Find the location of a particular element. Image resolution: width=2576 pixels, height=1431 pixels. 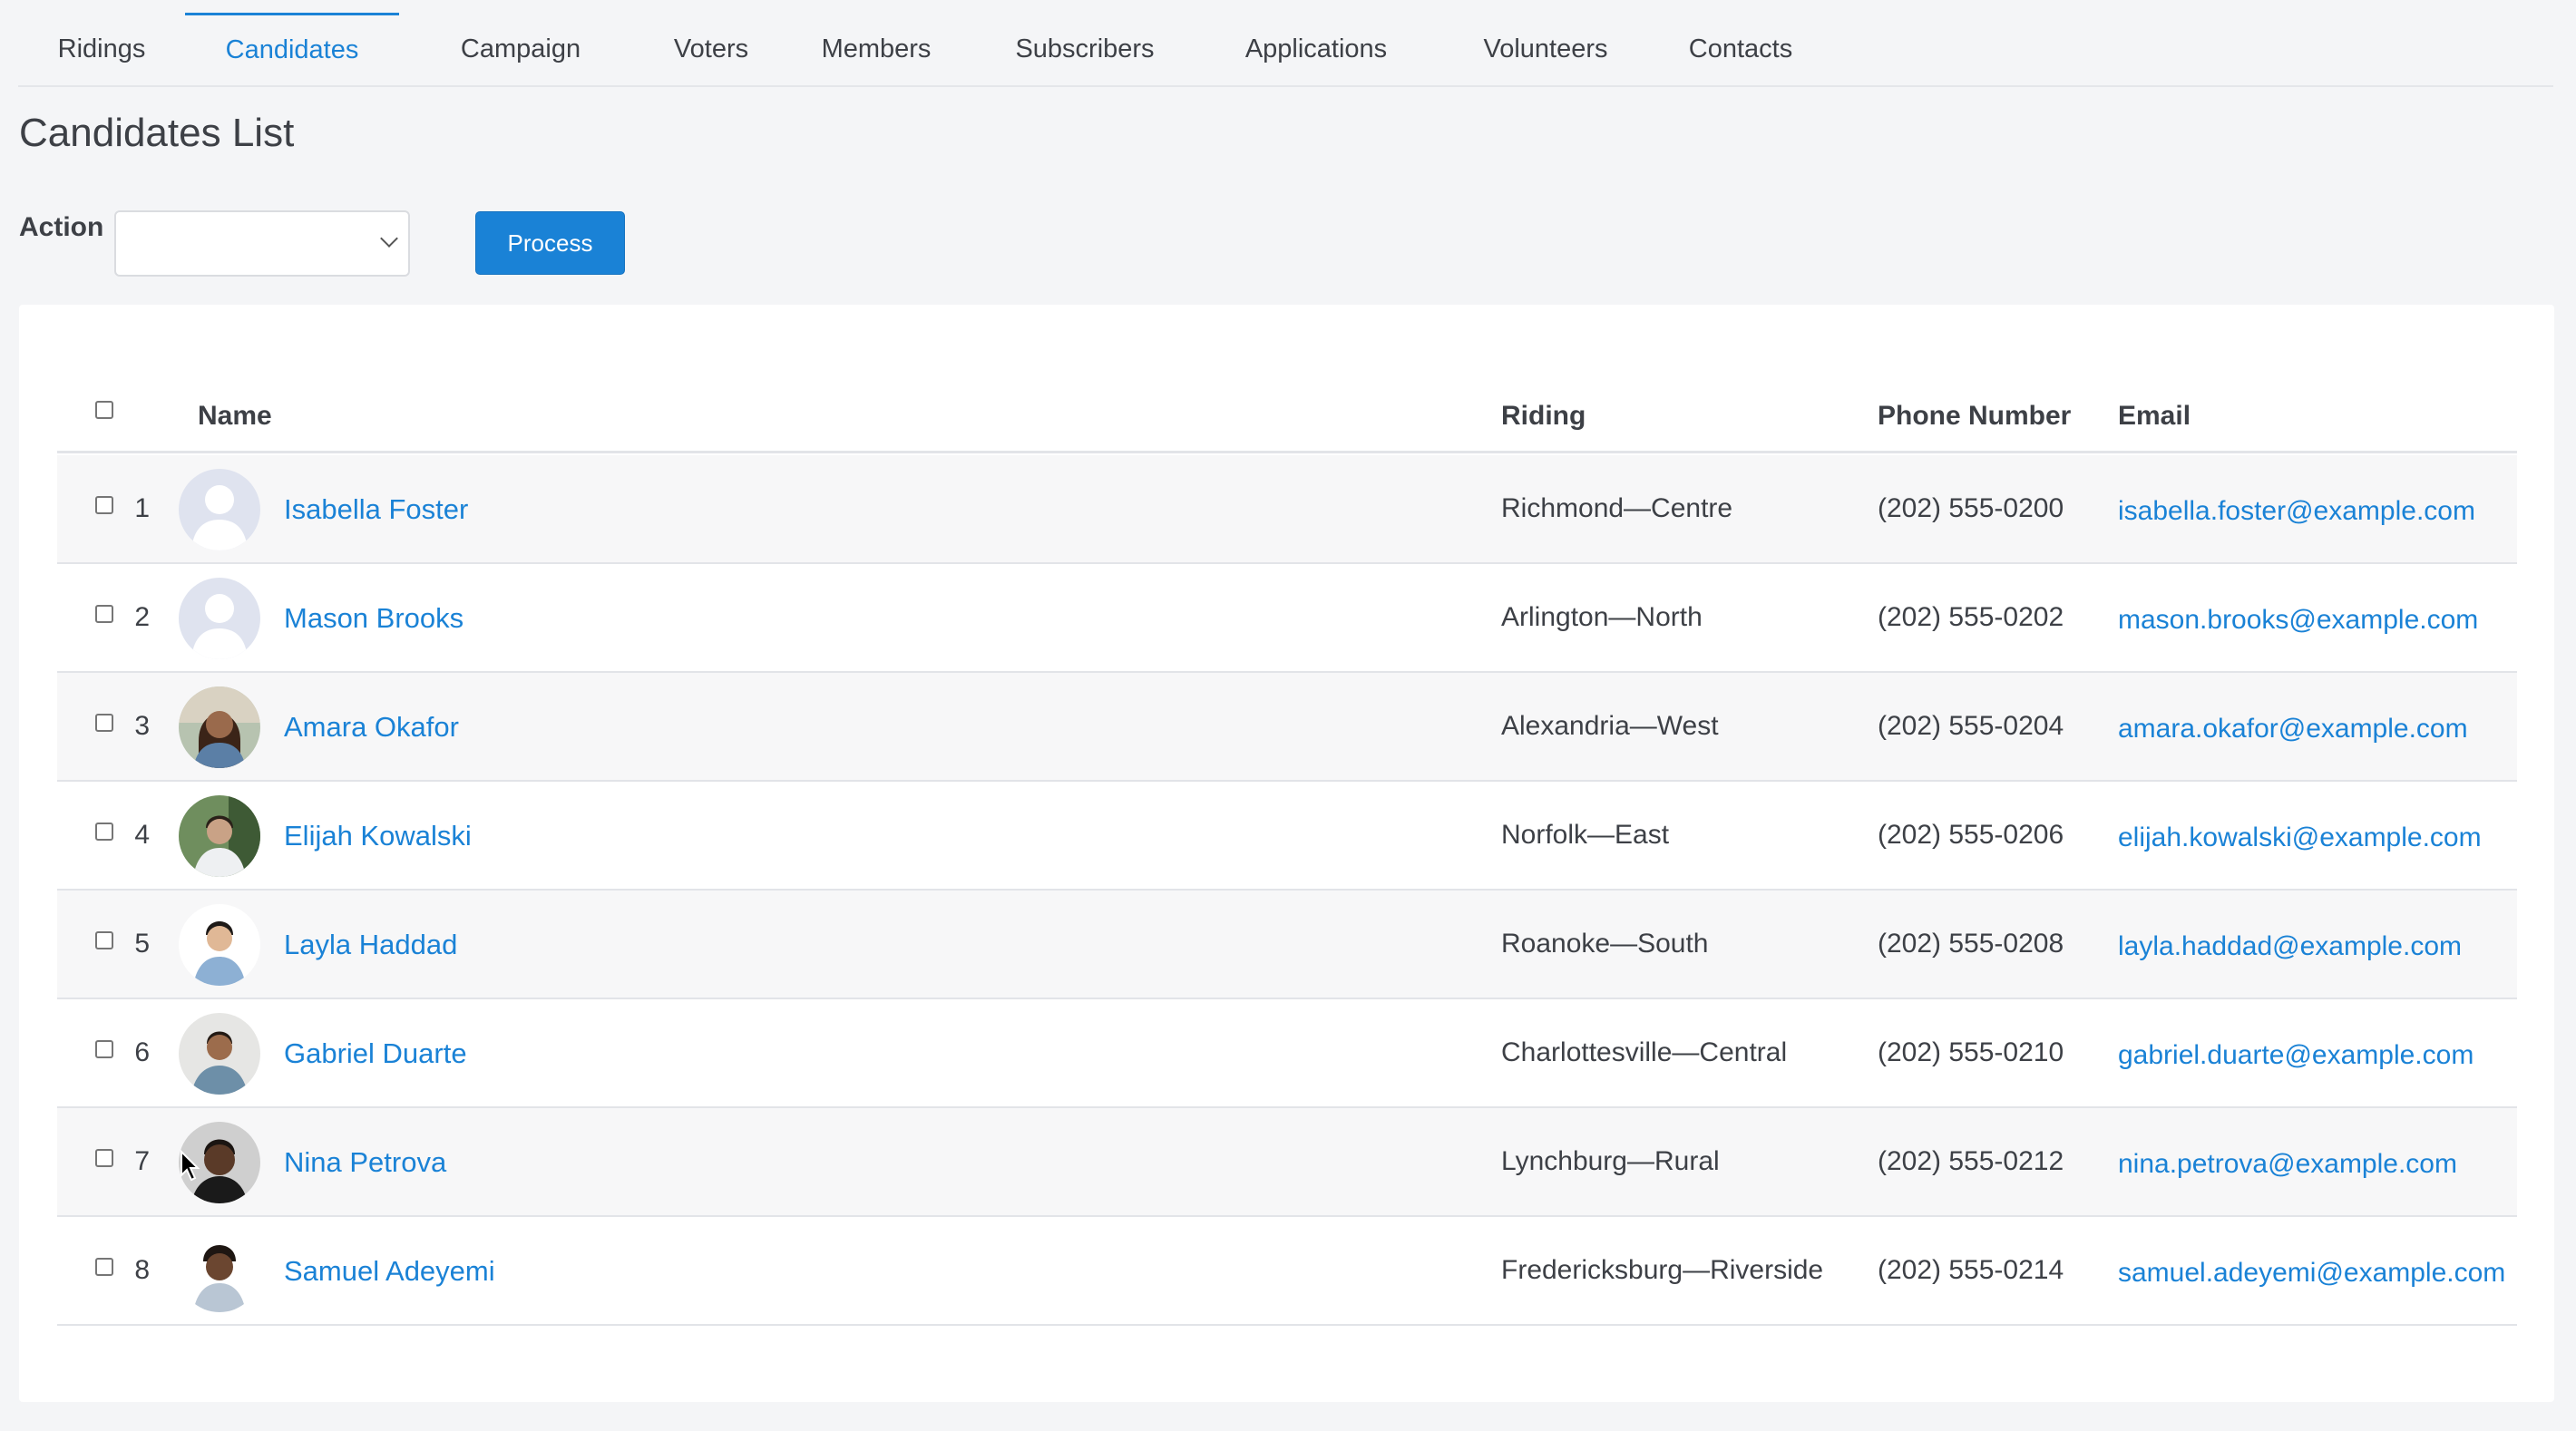

phone-cell: (202) 555-0202 is located at coordinates (1971, 617).